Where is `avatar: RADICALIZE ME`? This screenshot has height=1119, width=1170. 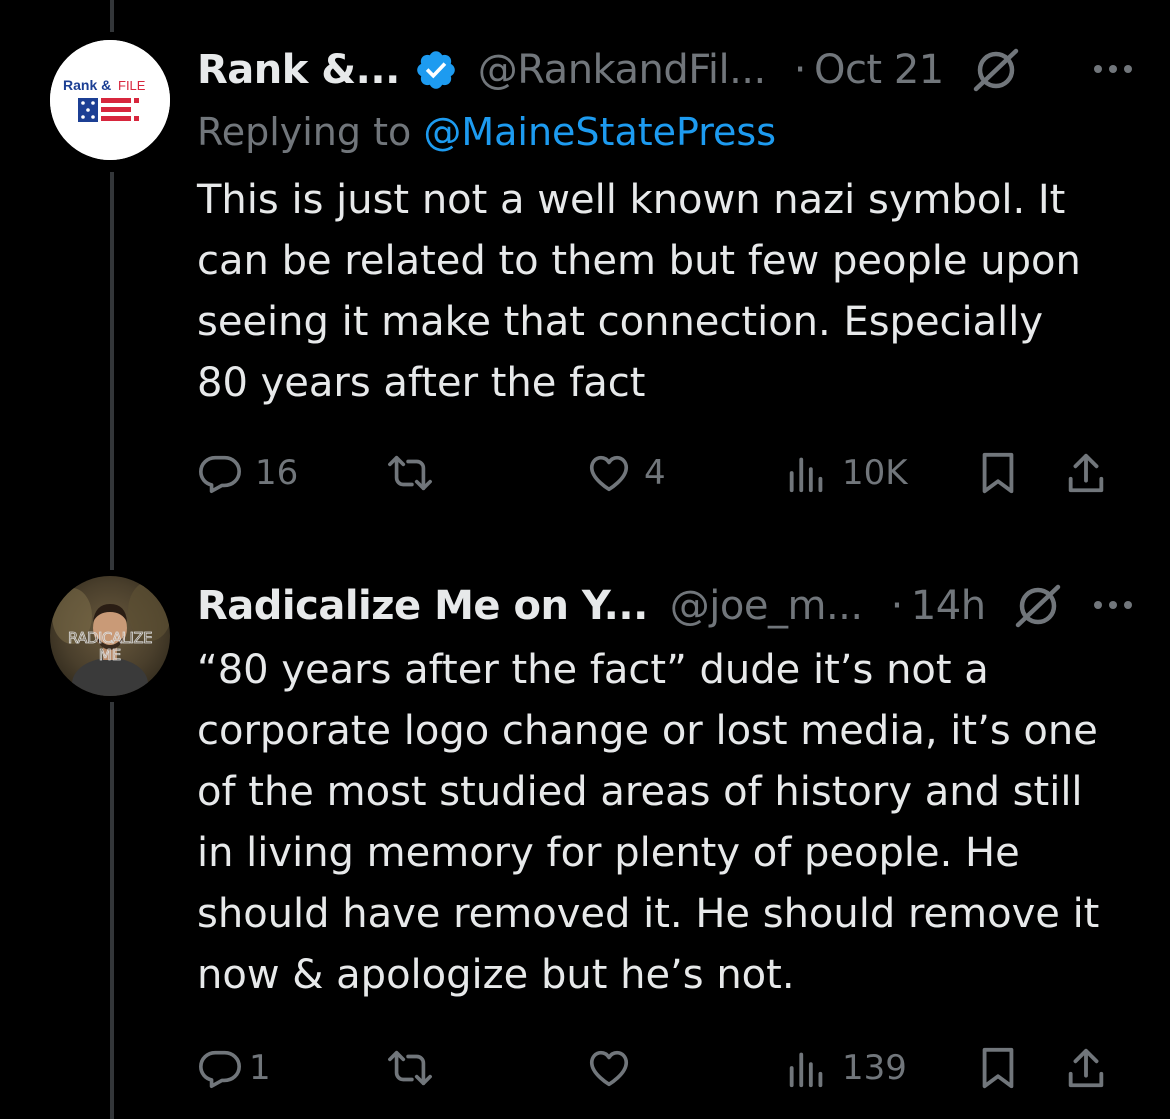
avatar: RADICALIZE ME is located at coordinates (110, 636).